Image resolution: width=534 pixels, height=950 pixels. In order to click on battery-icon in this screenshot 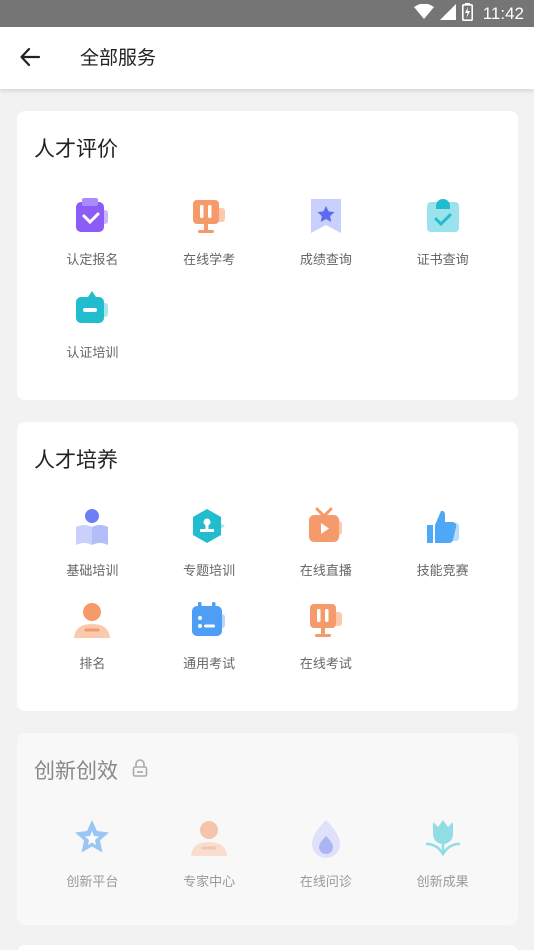, I will do `click(467, 13)`.